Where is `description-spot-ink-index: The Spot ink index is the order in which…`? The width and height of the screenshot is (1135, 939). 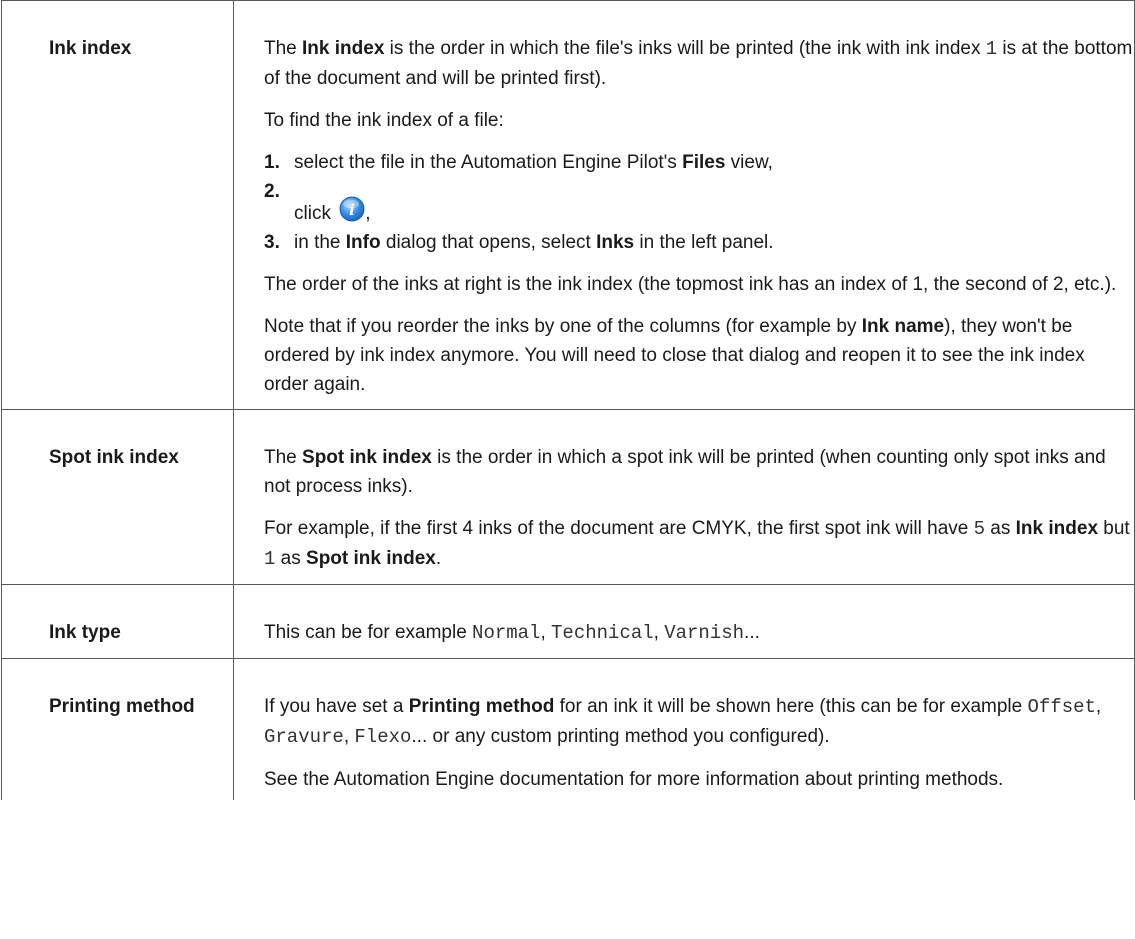 description-spot-ink-index: The Spot ink index is the order in which… is located at coordinates (684, 497).